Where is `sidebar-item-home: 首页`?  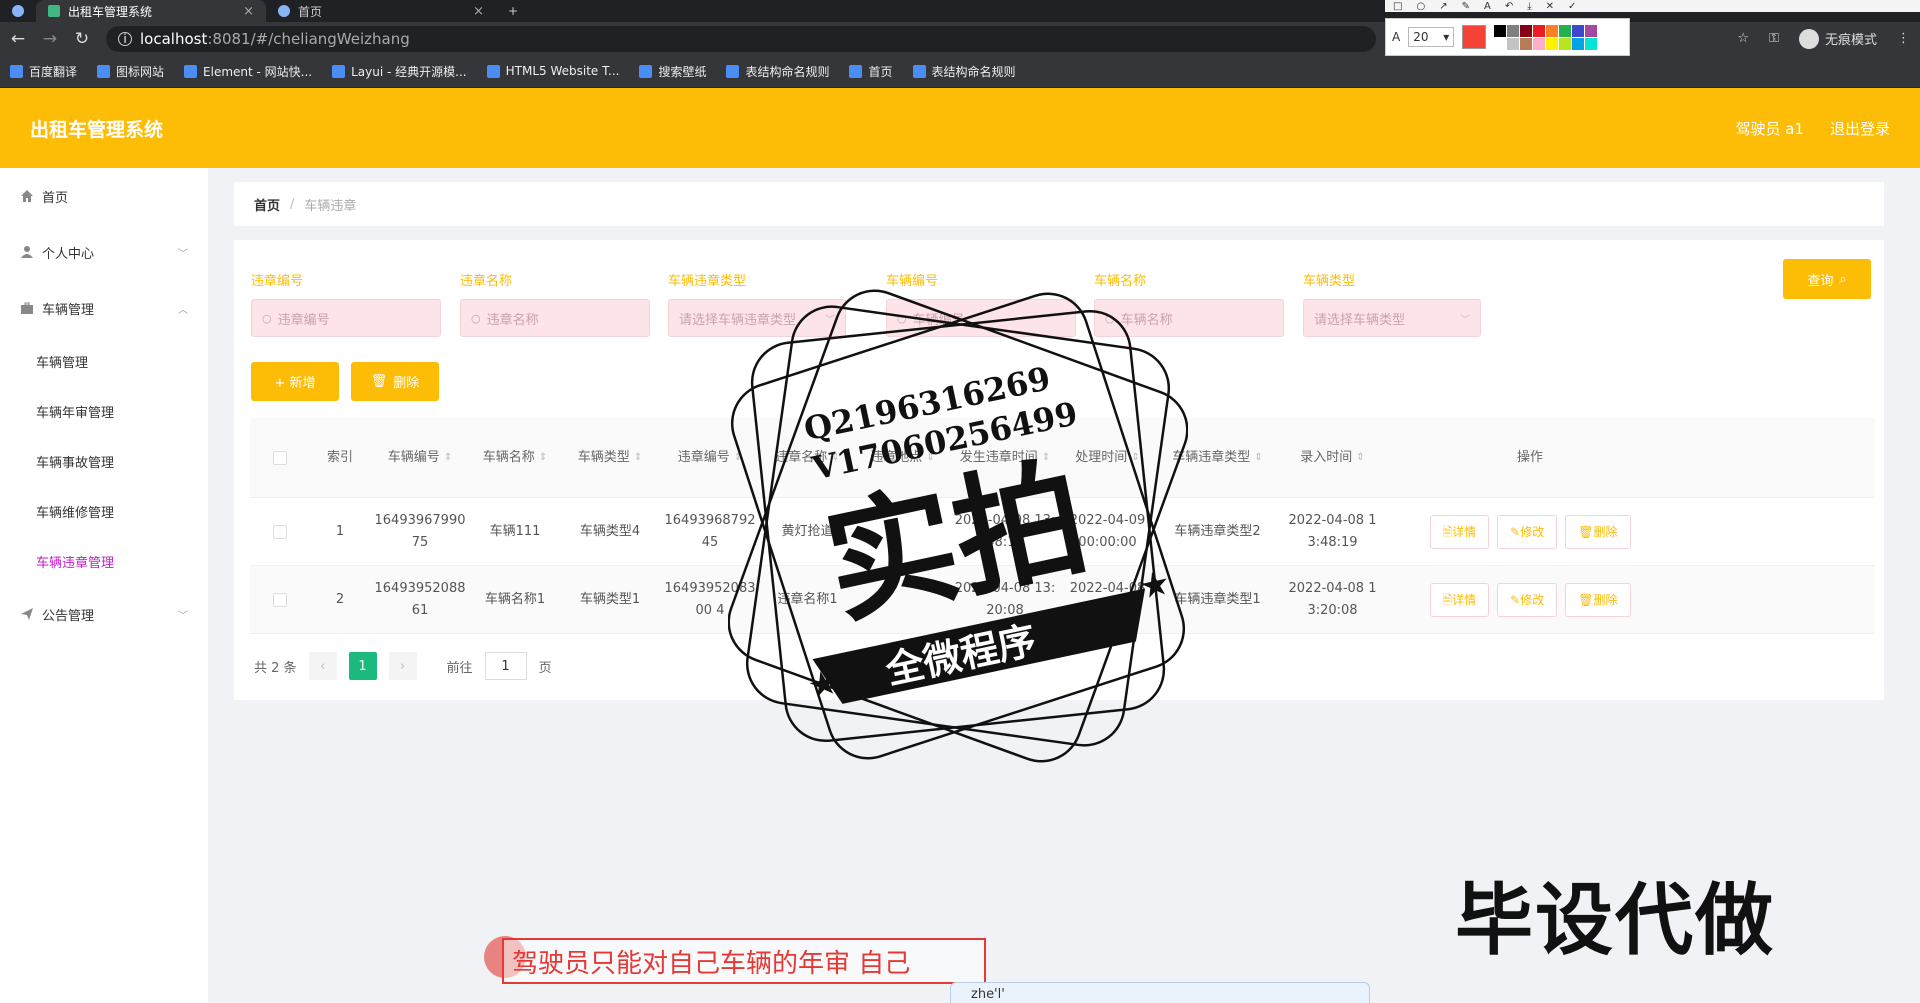 sidebar-item-home: 首页 is located at coordinates (104, 196).